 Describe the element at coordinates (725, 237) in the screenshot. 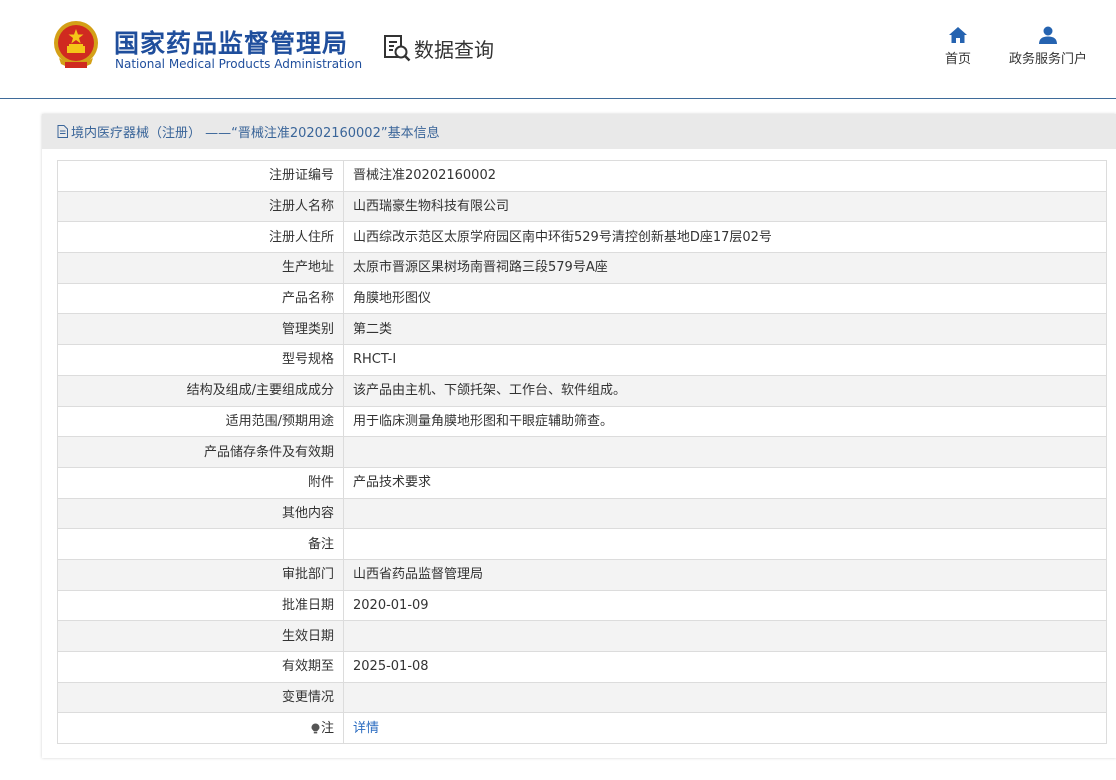

I see `row-value: 山西综改示范区太原学府园区南中环街529号清控创新基地D座17层02号` at that location.